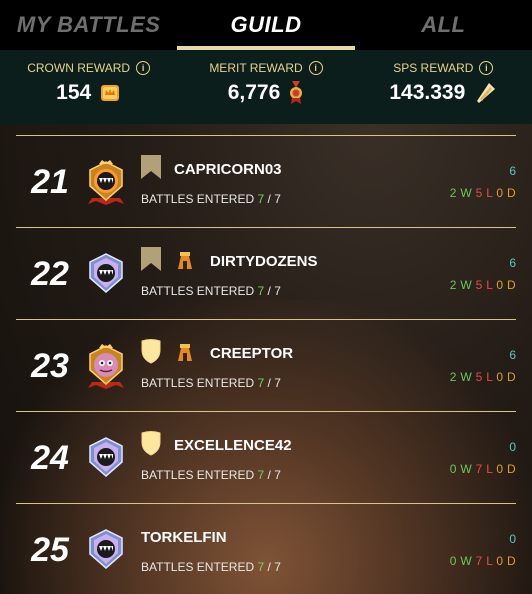 This screenshot has height=594, width=532. Describe the element at coordinates (233, 445) in the screenshot. I see `player-name: EXCELLENCE42` at that location.